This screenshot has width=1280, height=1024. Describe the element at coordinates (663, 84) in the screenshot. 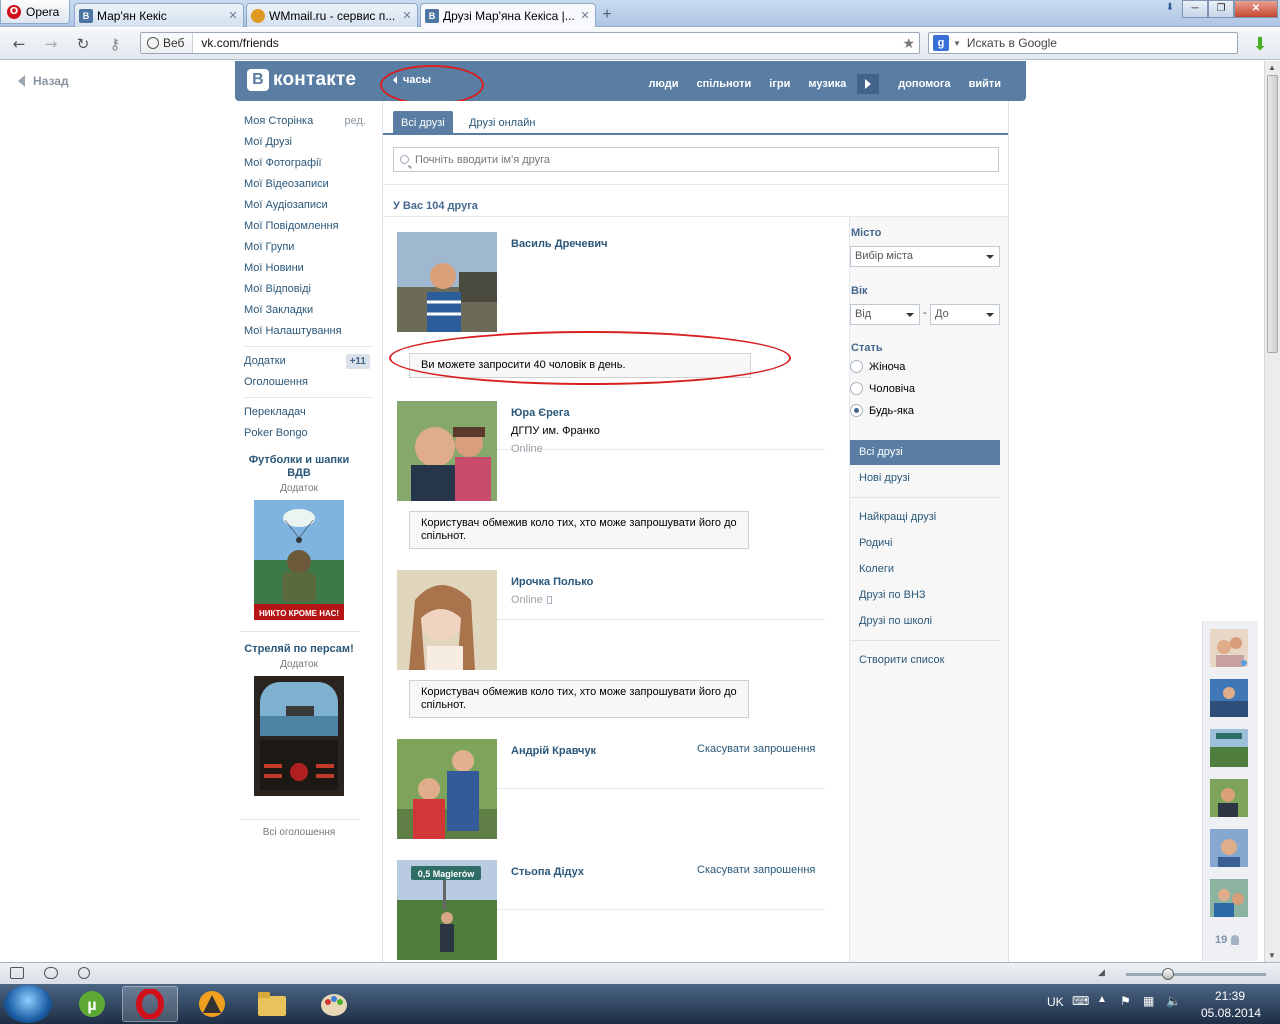

I see `nav-people: люди` at that location.